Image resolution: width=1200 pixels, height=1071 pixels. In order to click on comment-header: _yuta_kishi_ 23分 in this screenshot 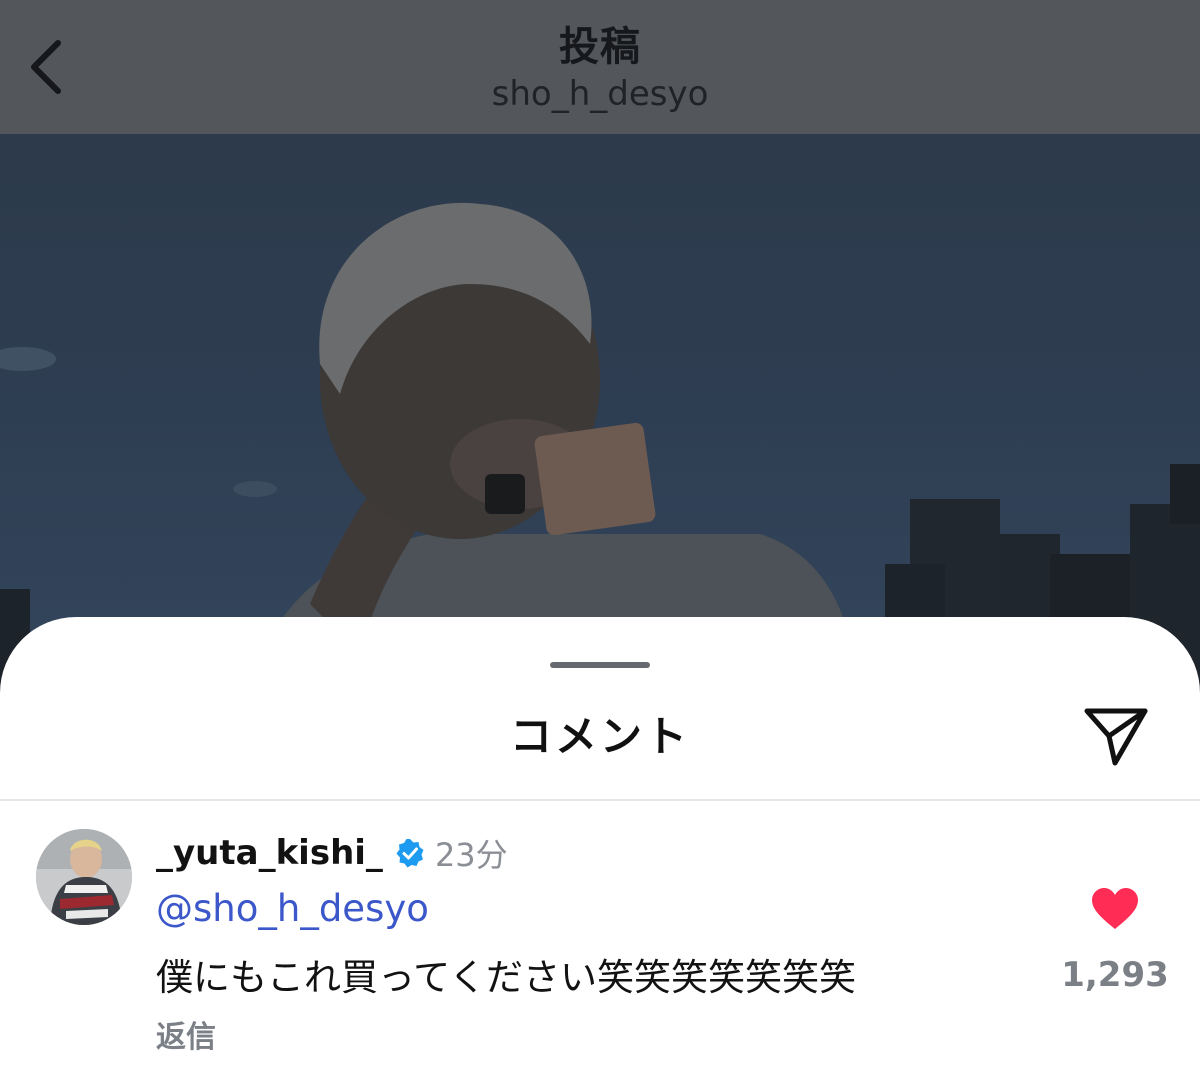, I will do `click(332, 853)`.